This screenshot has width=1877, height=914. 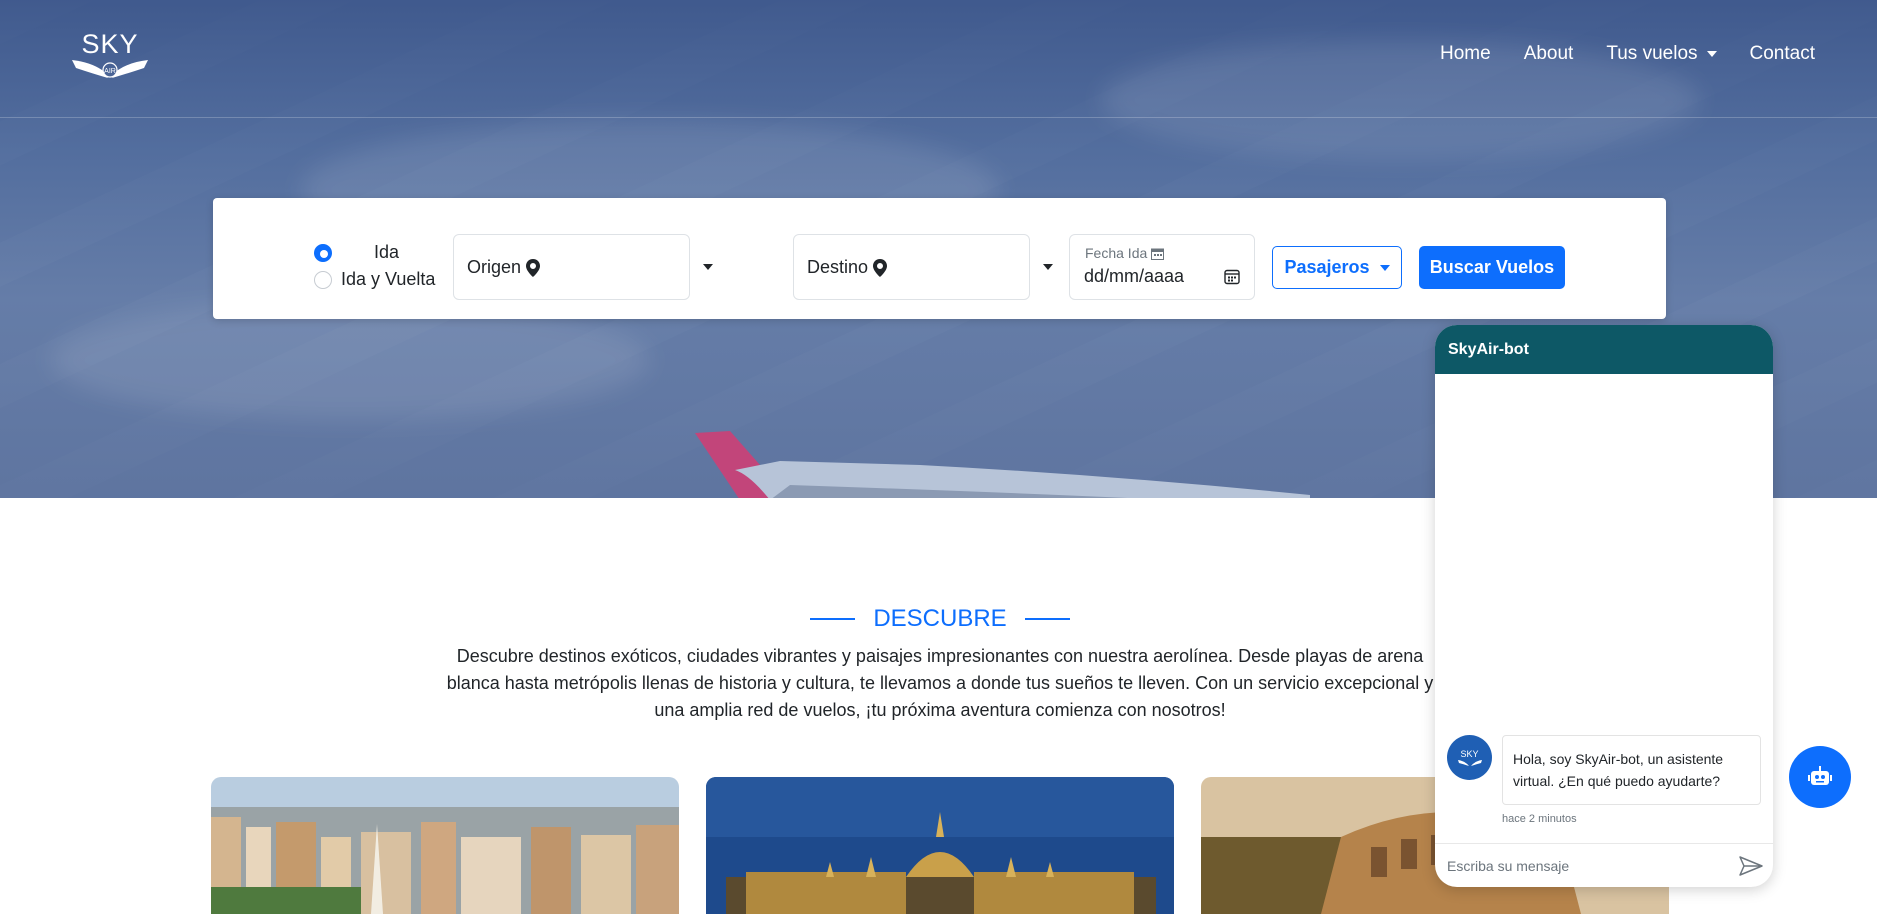 I want to click on skyair-logo: SKY AIR, so click(x=110, y=55).